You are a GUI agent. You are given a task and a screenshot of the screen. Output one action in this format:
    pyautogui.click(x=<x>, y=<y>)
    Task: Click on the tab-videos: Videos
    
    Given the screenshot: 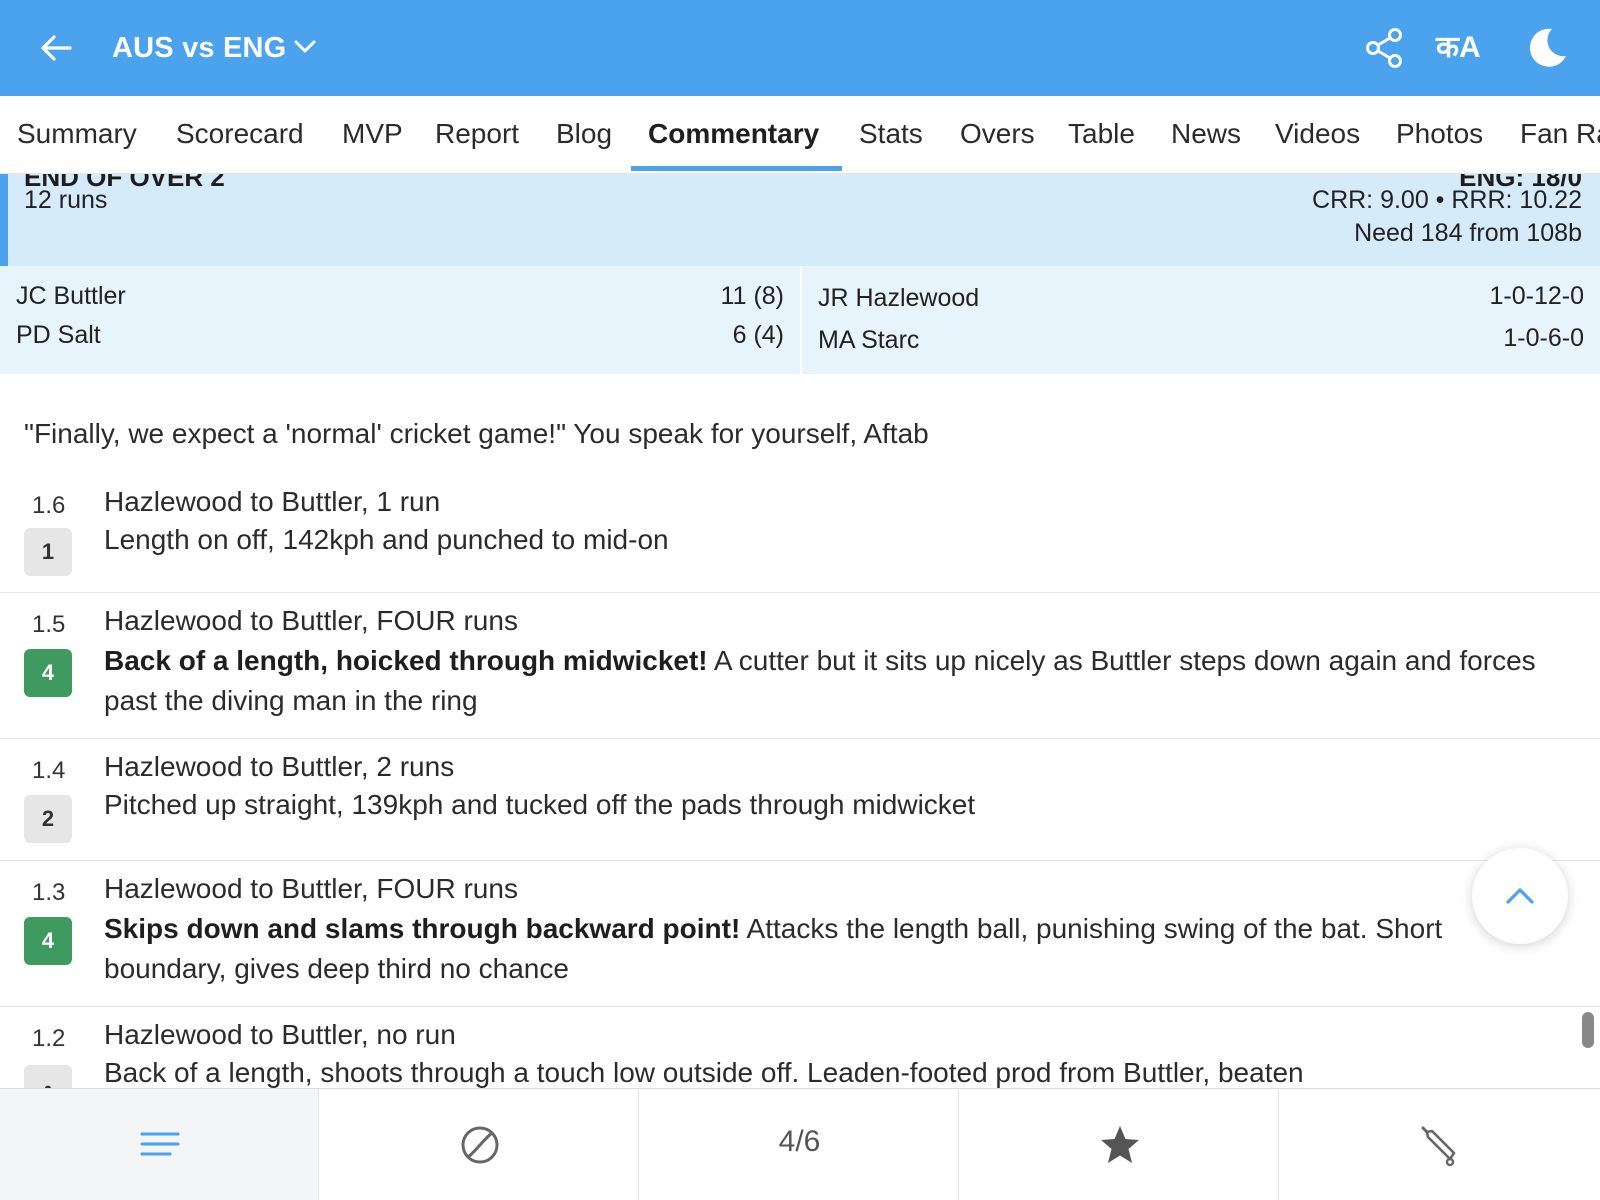 What is the action you would take?
    pyautogui.click(x=1317, y=134)
    